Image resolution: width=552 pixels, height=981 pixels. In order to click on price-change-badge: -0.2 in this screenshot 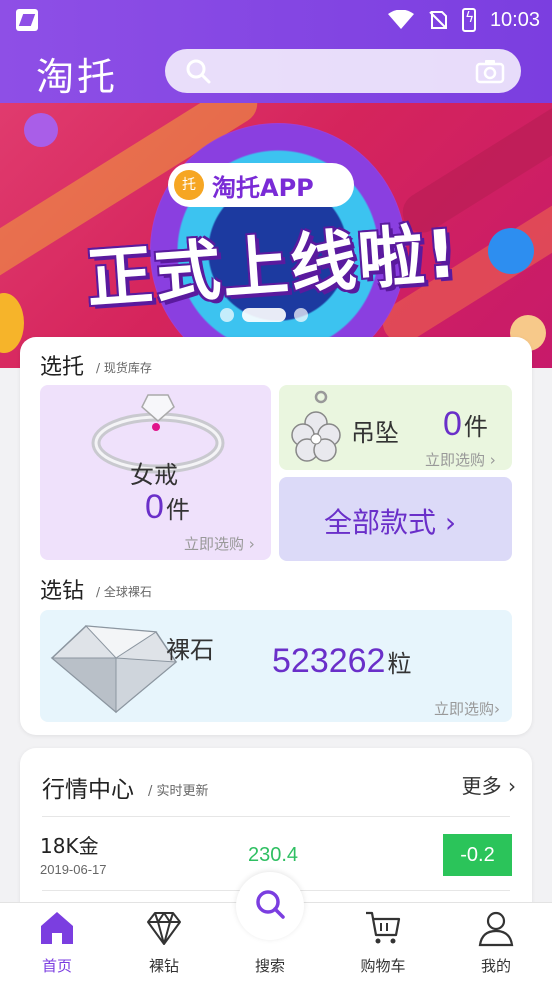, I will do `click(477, 855)`.